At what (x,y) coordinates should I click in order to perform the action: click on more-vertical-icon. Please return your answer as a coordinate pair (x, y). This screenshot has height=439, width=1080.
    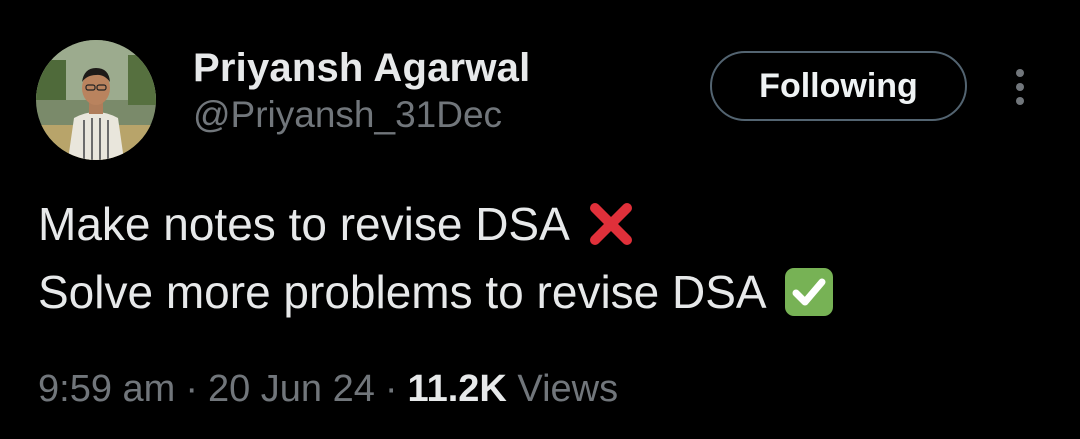
    Looking at the image, I should click on (1020, 87).